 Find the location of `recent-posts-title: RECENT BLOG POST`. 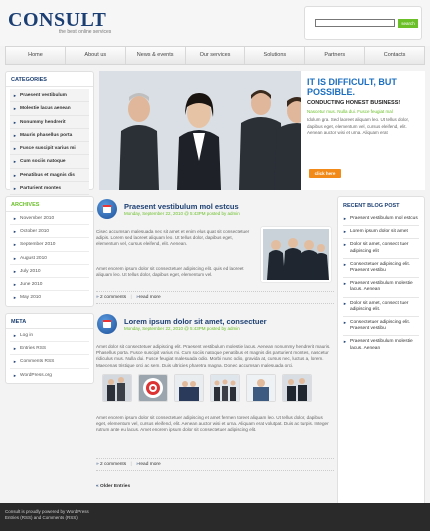

recent-posts-title: RECENT BLOG POST is located at coordinates (371, 206).